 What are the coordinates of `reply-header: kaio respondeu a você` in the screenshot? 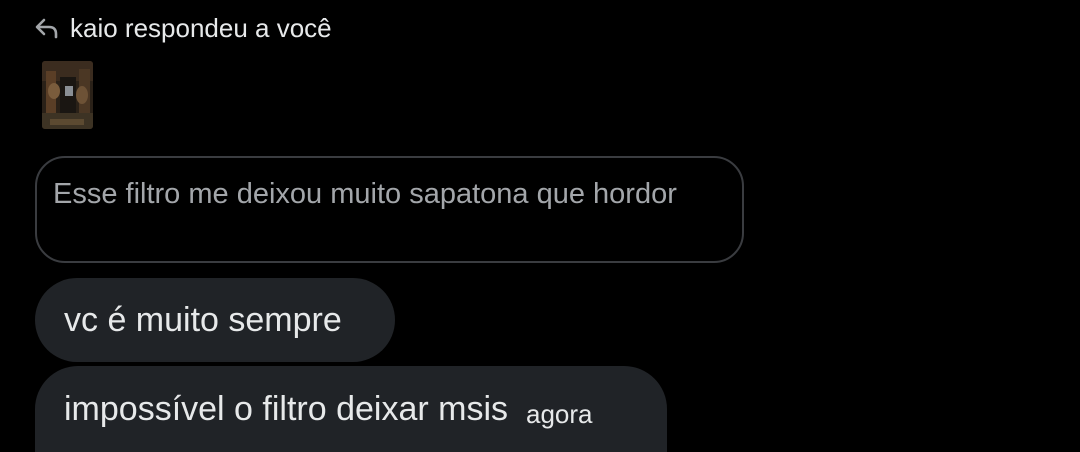 It's located at (183, 28).